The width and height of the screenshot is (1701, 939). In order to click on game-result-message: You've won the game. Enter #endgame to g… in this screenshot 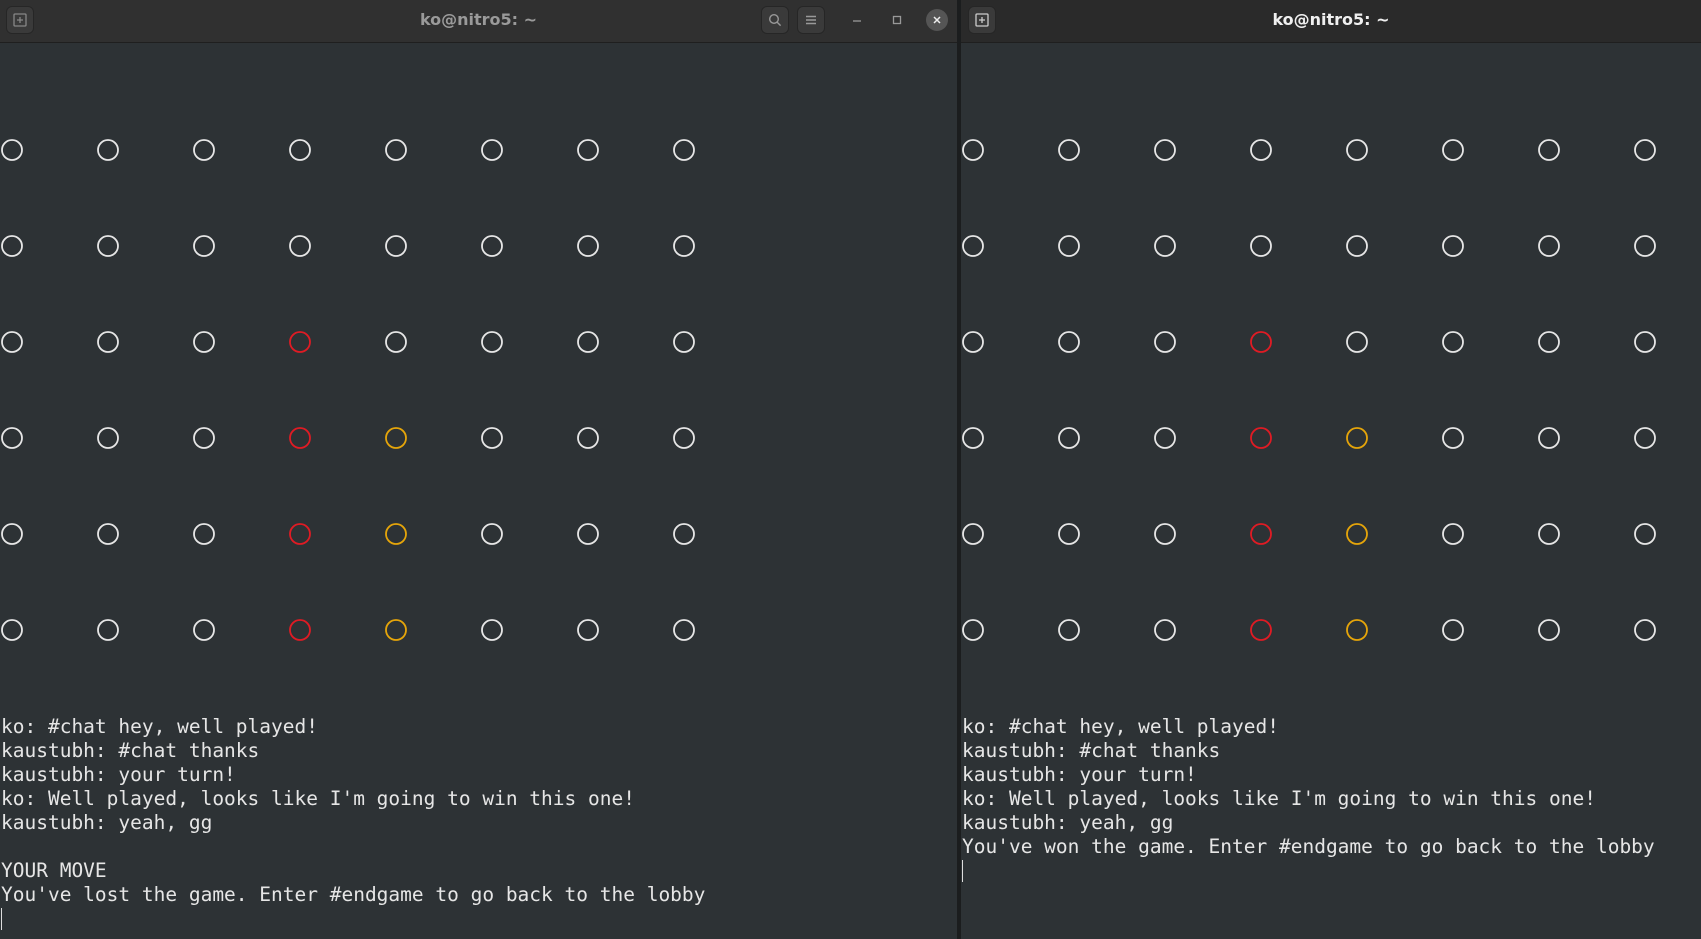, I will do `click(1308, 846)`.